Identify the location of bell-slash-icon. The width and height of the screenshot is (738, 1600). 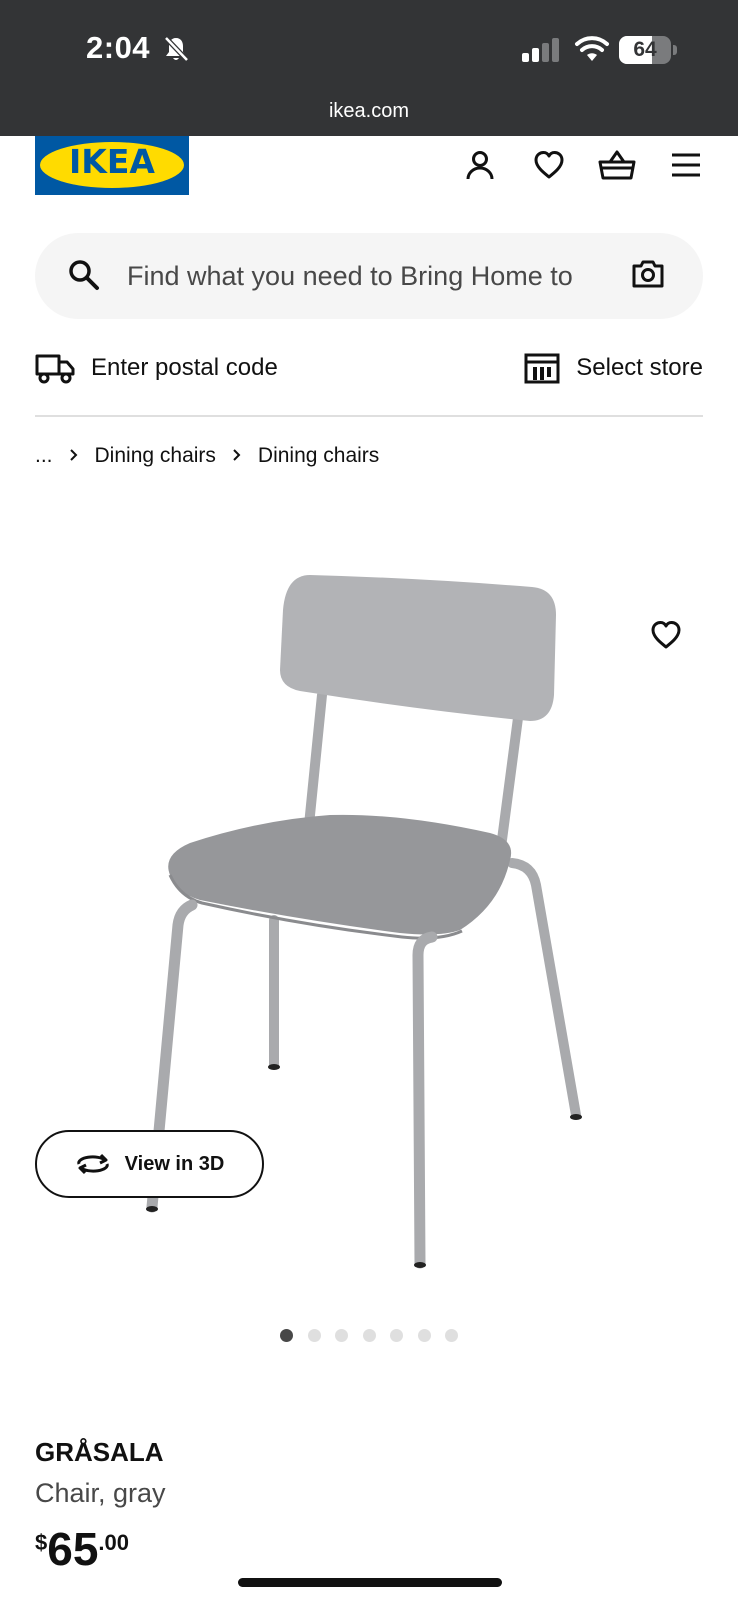
(176, 49).